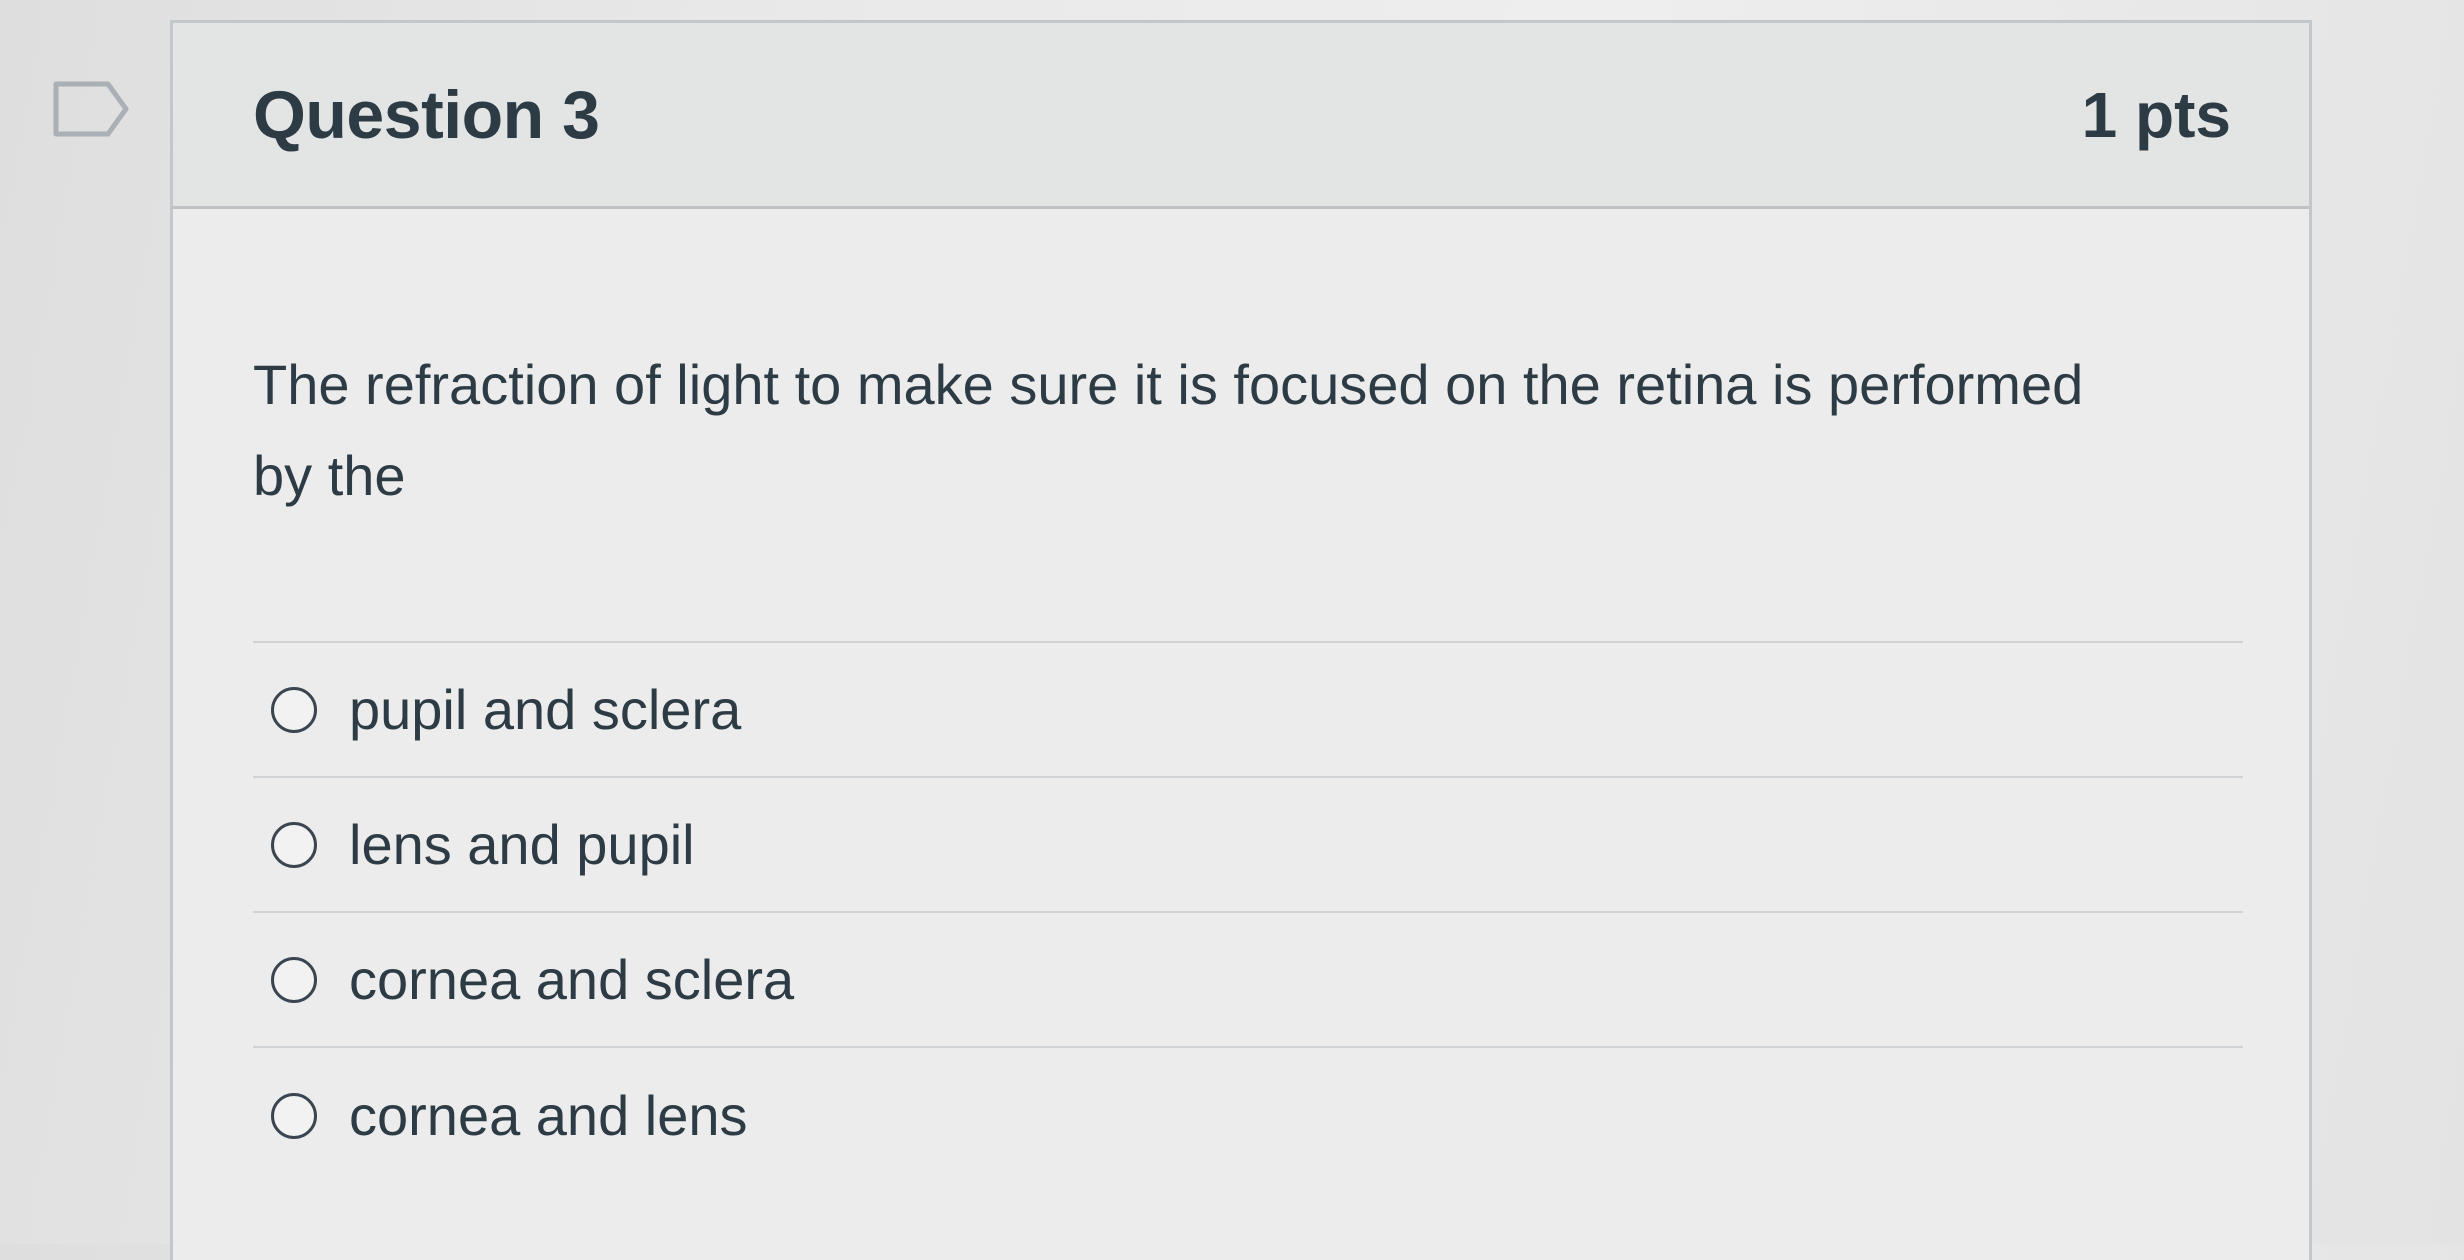 This screenshot has height=1260, width=2464. Describe the element at coordinates (548, 1115) in the screenshot. I see `answer-label: cornea and lens` at that location.